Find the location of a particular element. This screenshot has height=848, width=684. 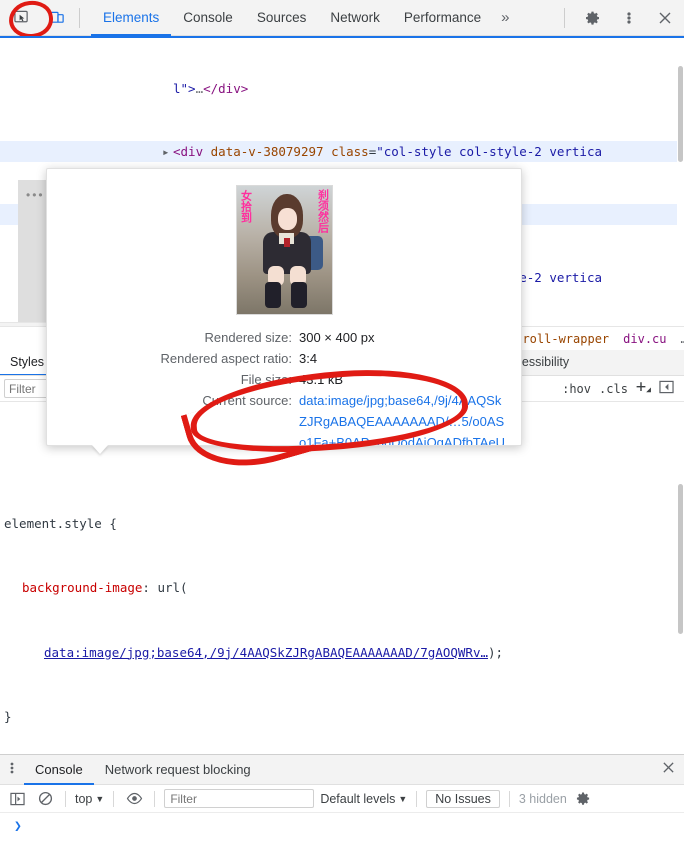

console-input-prompt: ❯ is located at coordinates (342, 823).